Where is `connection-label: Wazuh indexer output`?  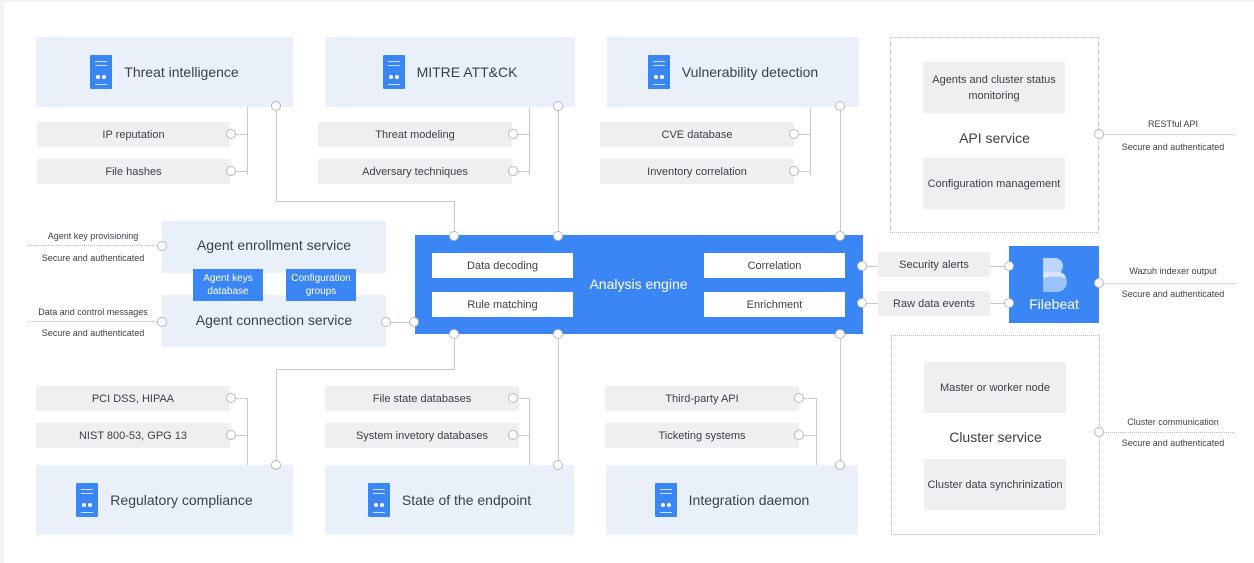
connection-label: Wazuh indexer output is located at coordinates (1173, 271).